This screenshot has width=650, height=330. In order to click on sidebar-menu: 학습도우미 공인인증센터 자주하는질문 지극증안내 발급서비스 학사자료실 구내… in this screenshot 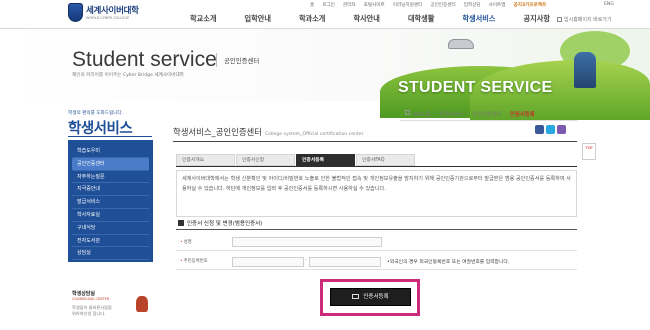, I will do `click(110, 201)`.